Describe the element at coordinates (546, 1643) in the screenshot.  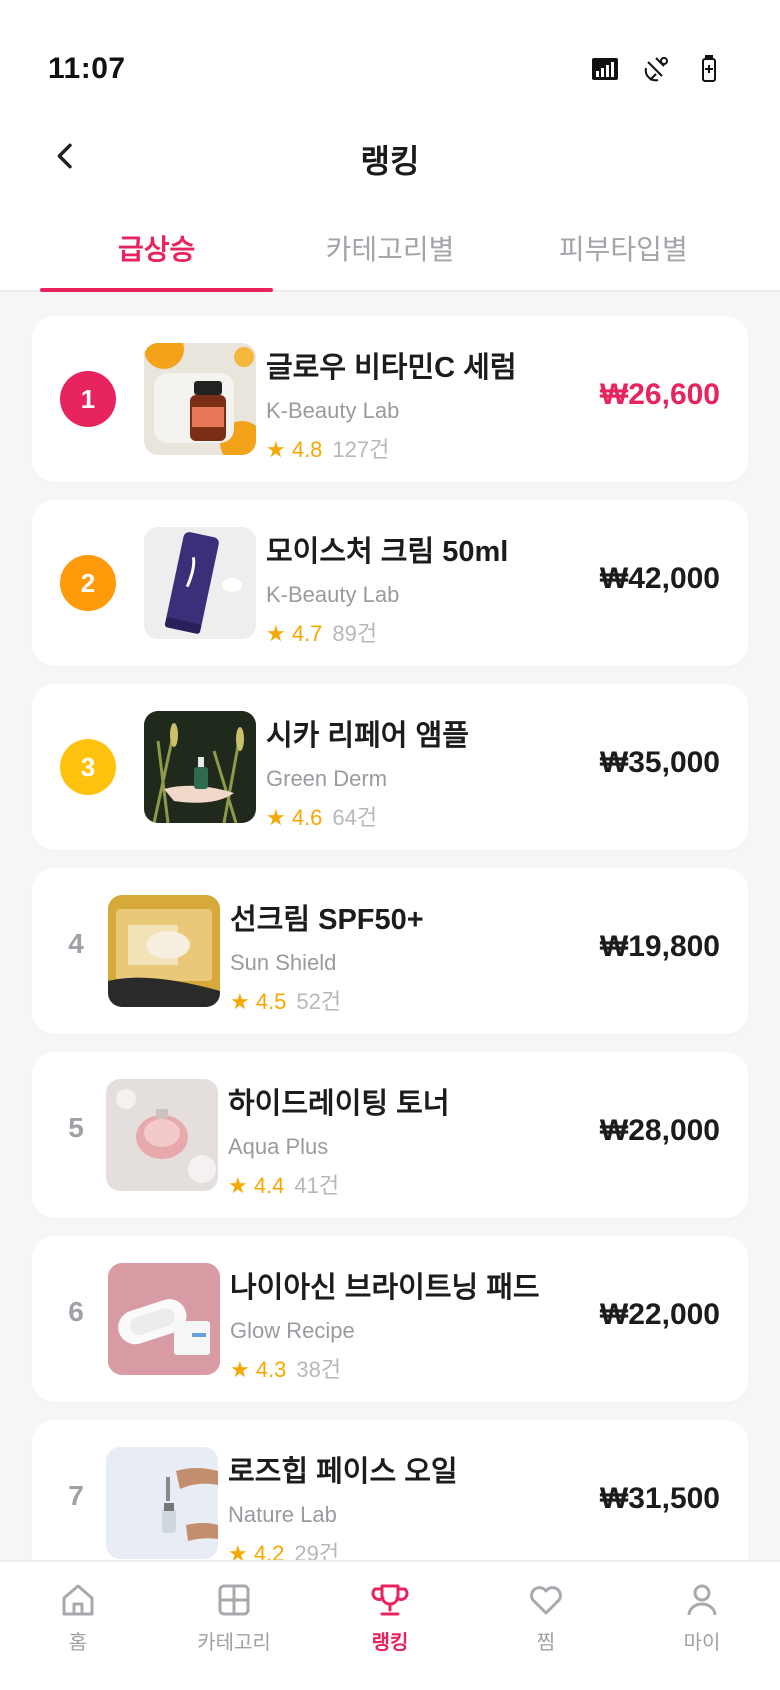
I see `nav-label: 찜` at that location.